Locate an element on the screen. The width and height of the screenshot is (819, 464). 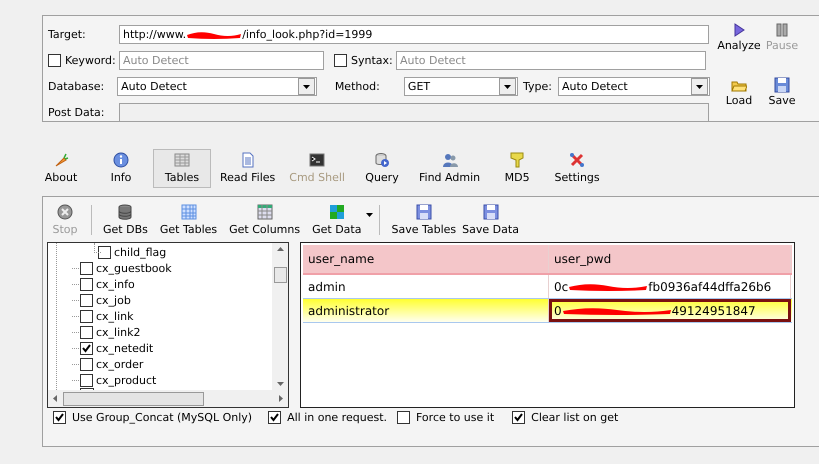
field-label: Target: is located at coordinates (67, 34).